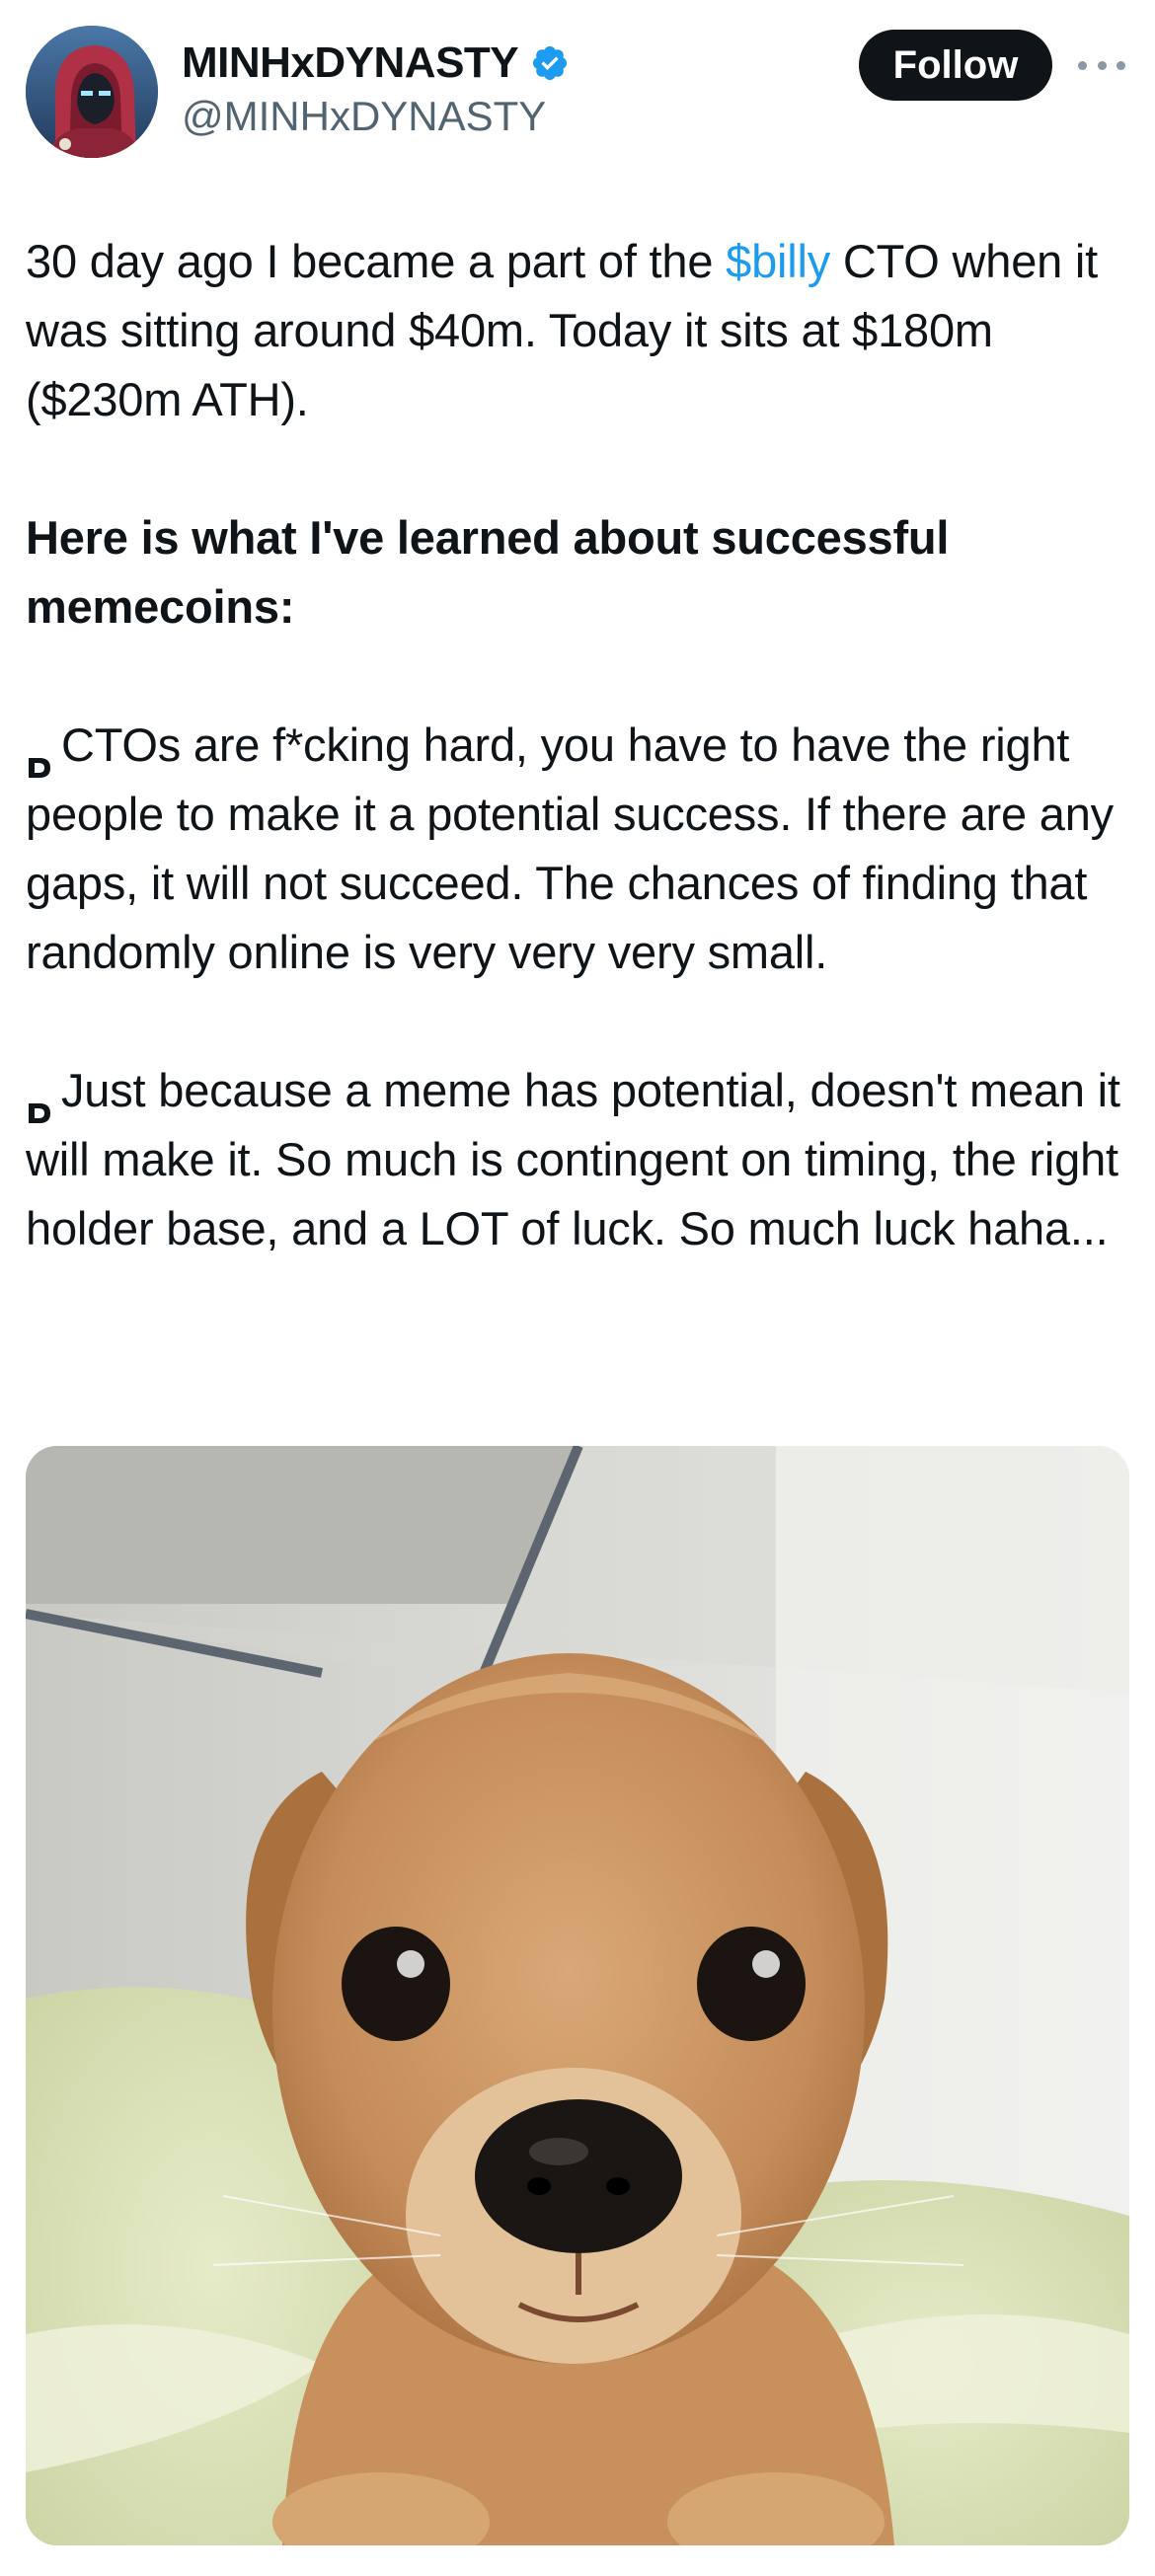 The width and height of the screenshot is (1155, 2576). What do you see at coordinates (364, 117) in the screenshot?
I see `author-handle: @MINHxDYNASTY` at bounding box center [364, 117].